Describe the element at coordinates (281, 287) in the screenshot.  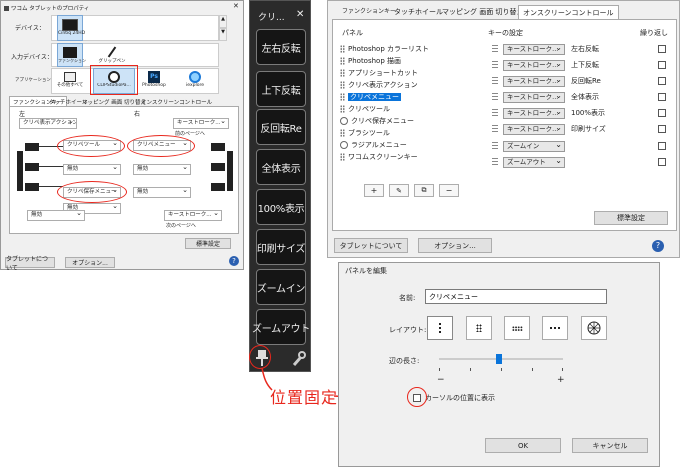
I see `toolbar-button-7: ズームイン` at that location.